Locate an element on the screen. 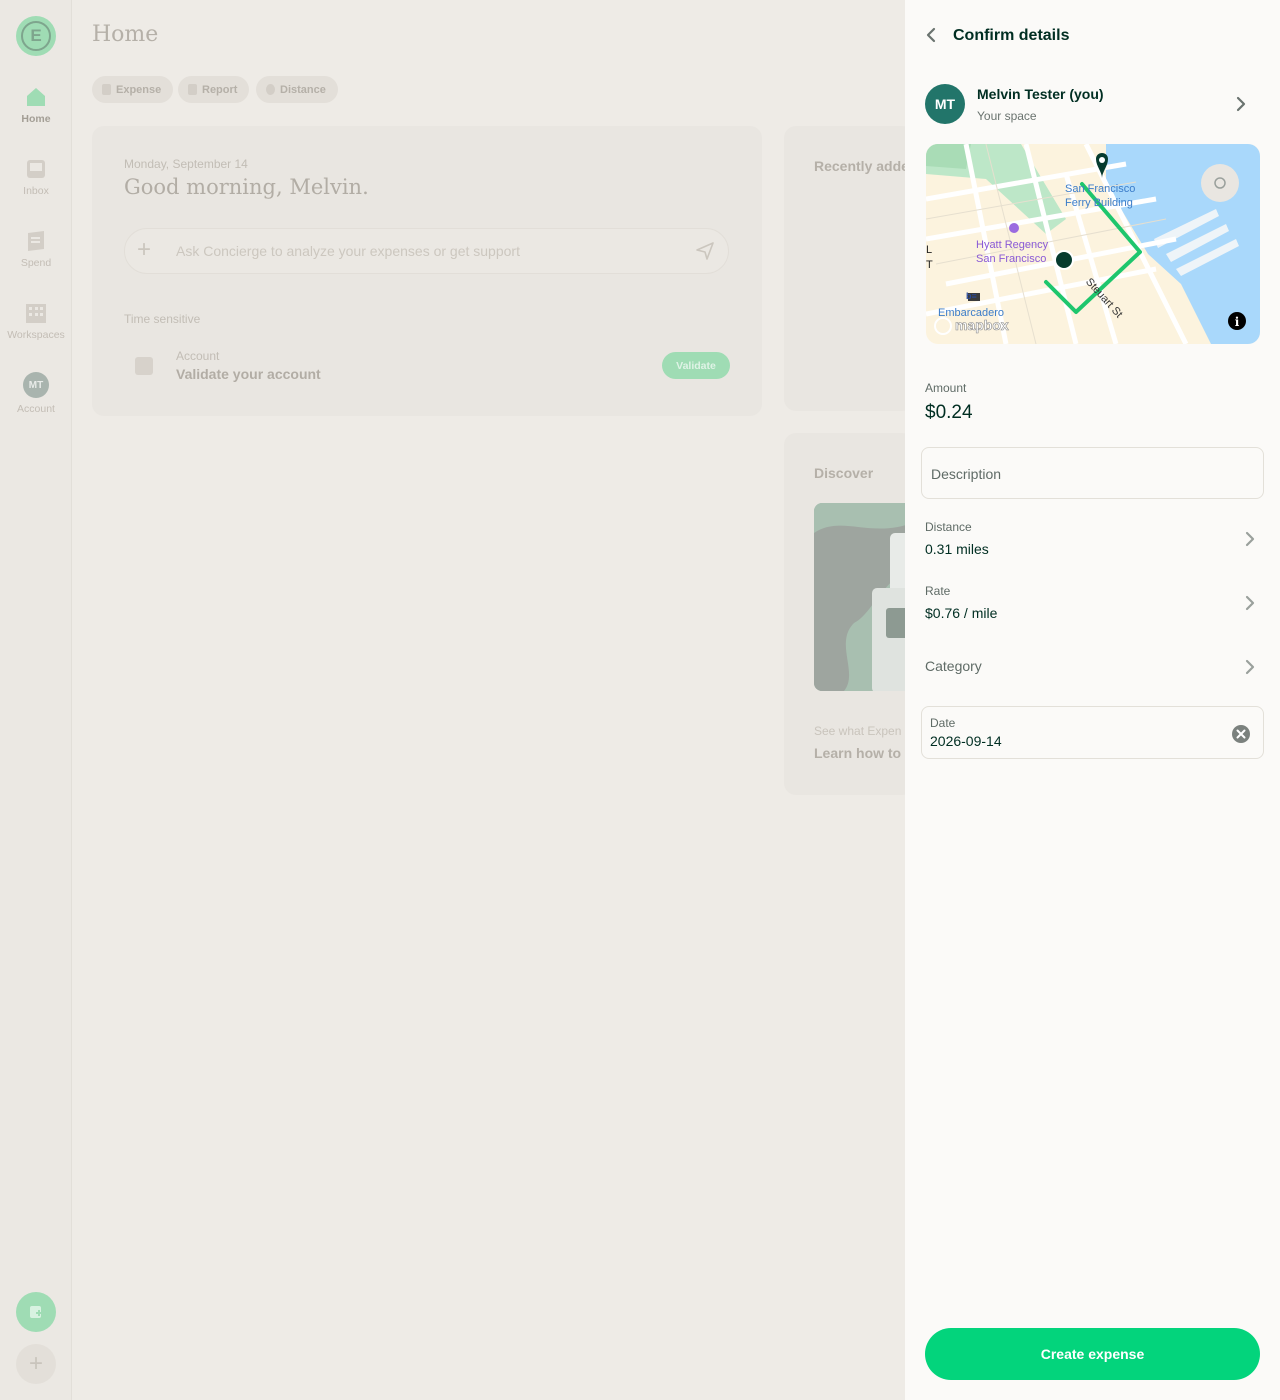  user-name: Melvin Tester (you) is located at coordinates (1040, 94).